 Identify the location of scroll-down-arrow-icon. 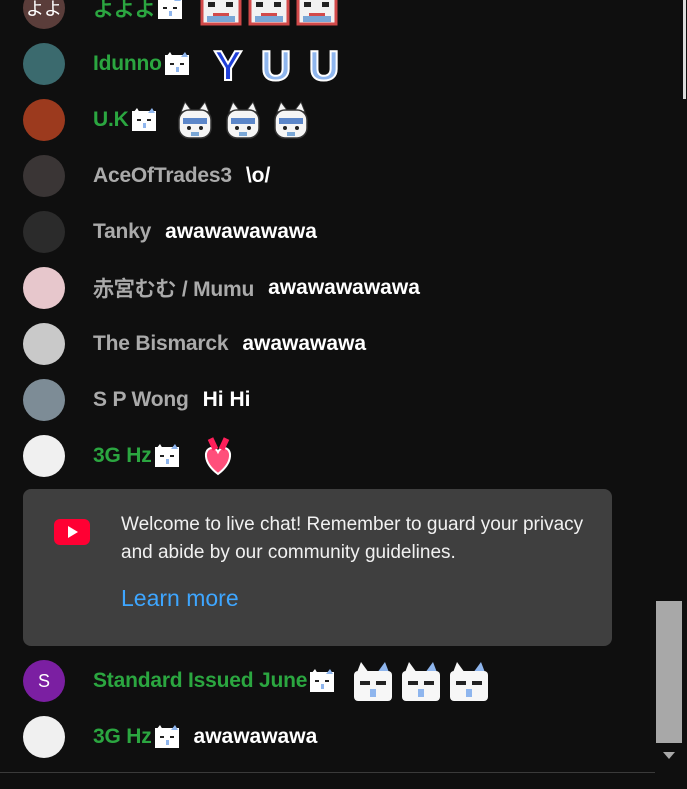
(669, 755).